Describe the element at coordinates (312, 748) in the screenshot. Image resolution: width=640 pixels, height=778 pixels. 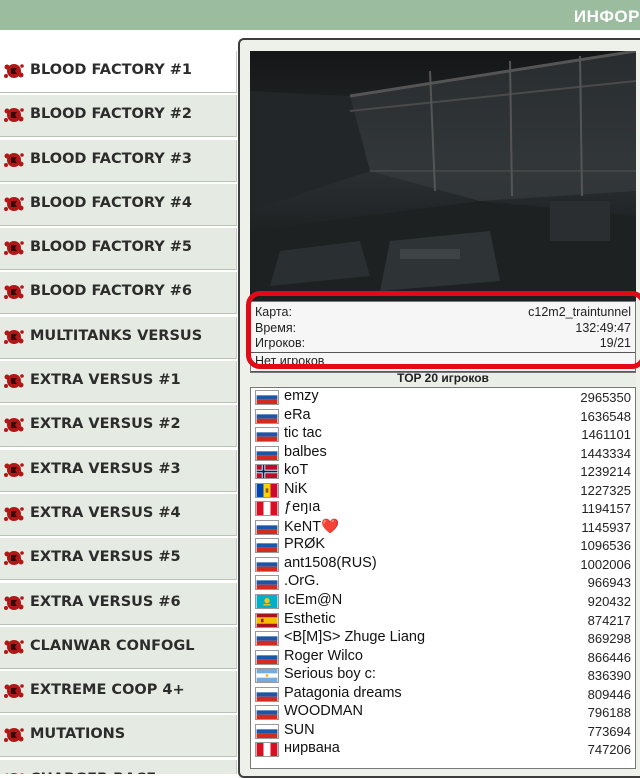
I see `player-name: нирвана` at that location.